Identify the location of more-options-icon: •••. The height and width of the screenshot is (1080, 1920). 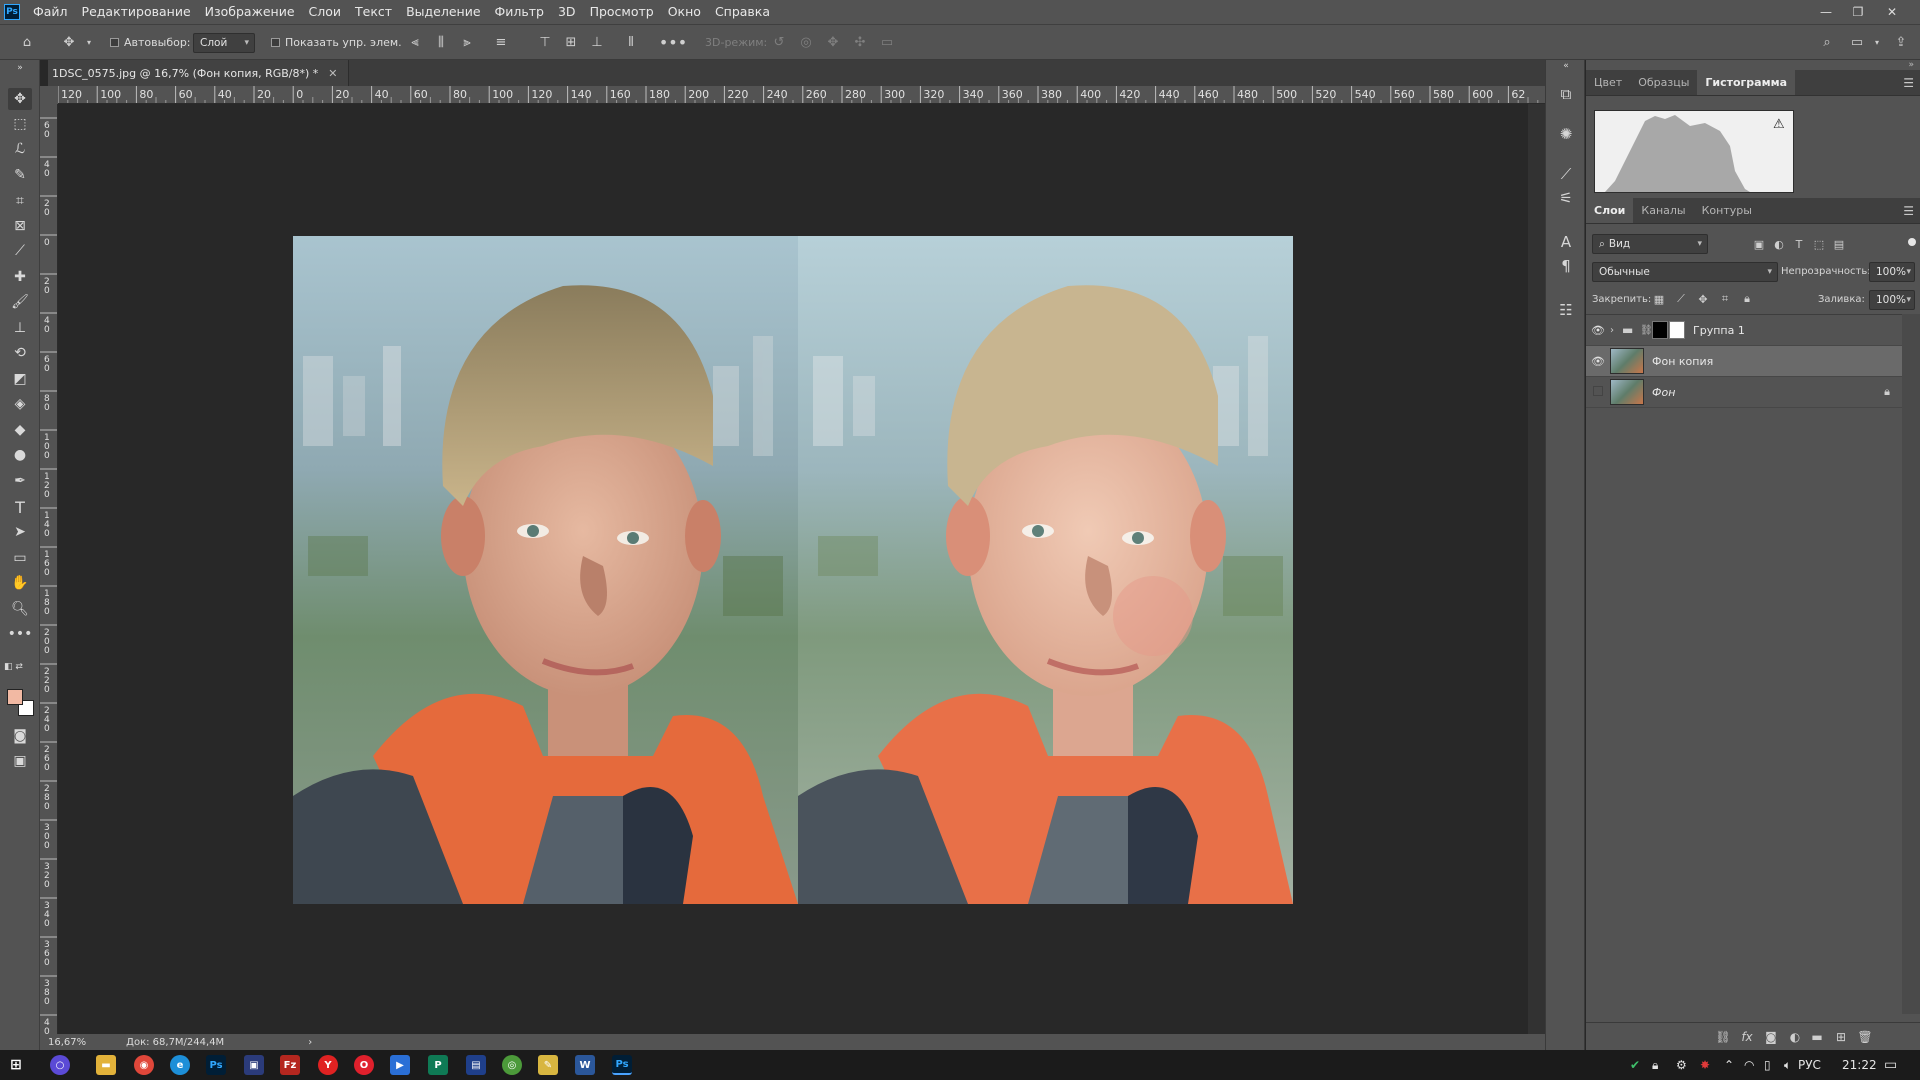
(673, 42).